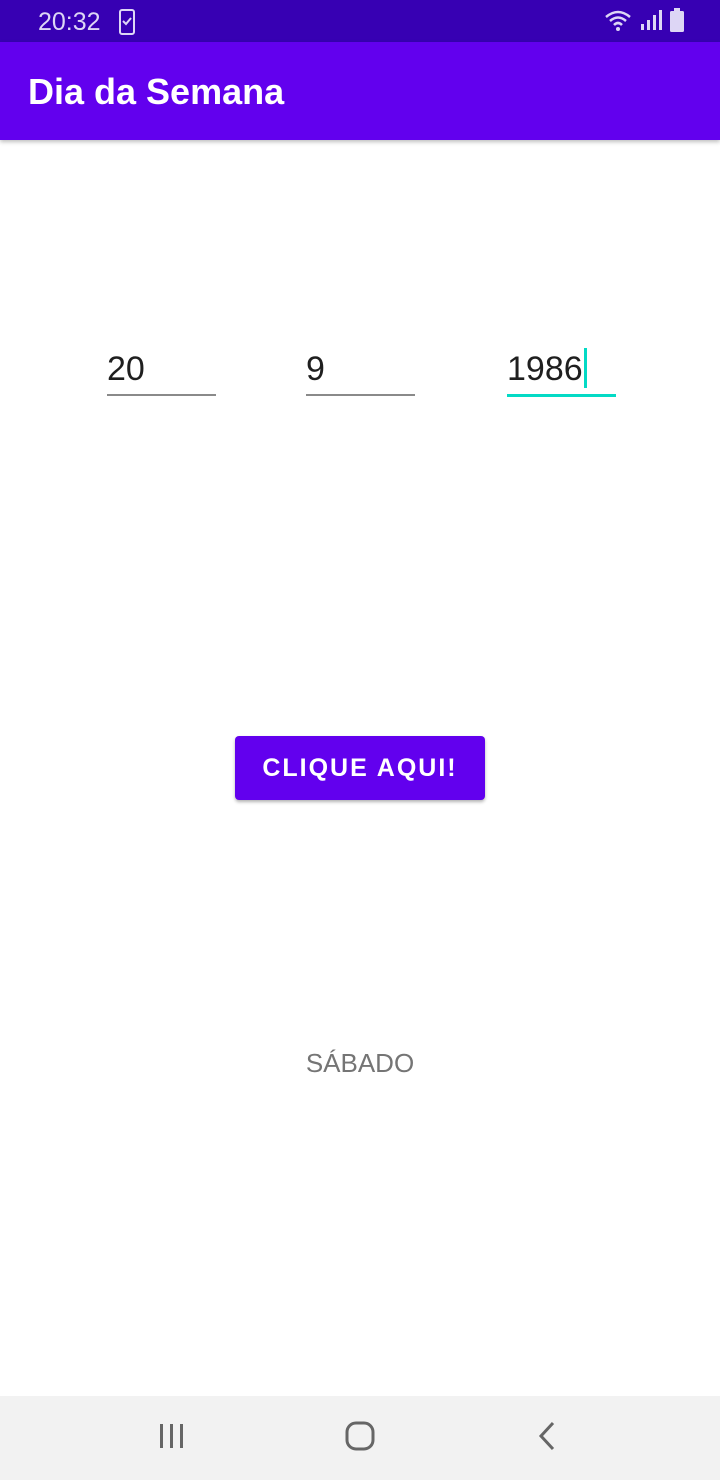 This screenshot has width=720, height=1480. What do you see at coordinates (161, 395) in the screenshot?
I see `day-field-underline` at bounding box center [161, 395].